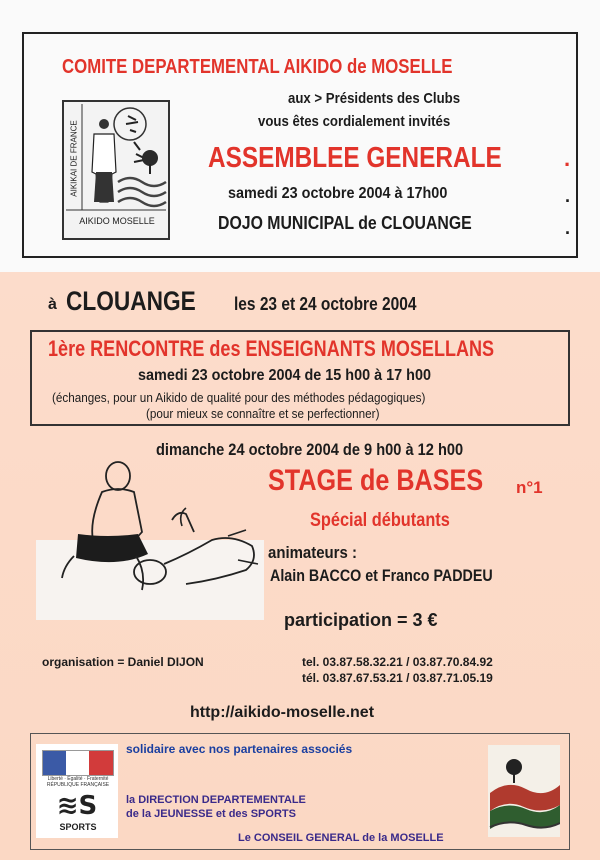  What do you see at coordinates (355, 158) in the screenshot?
I see `assembly-title: ASSEMBLEE GENERALE` at bounding box center [355, 158].